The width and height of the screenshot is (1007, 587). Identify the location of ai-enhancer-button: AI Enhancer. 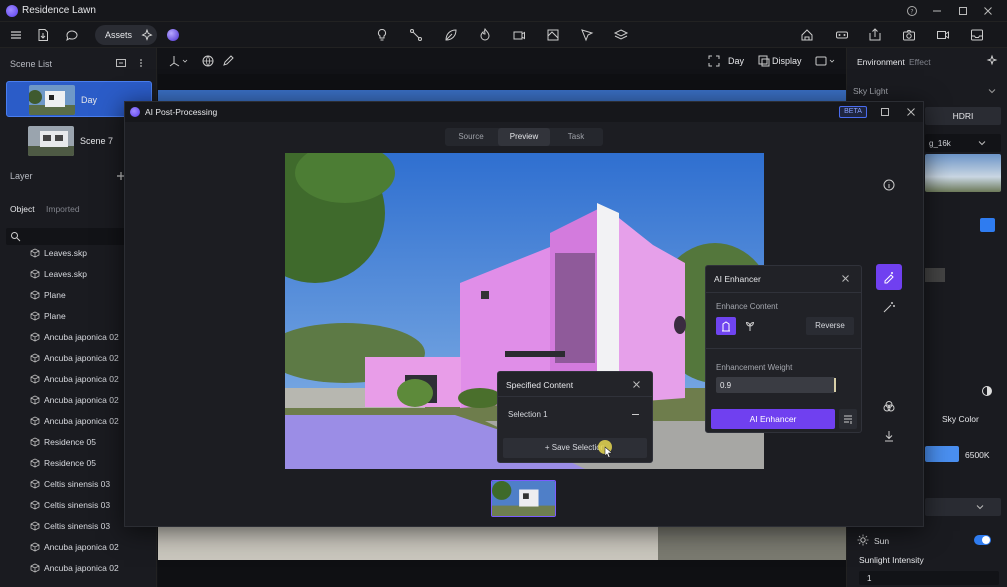
(773, 419).